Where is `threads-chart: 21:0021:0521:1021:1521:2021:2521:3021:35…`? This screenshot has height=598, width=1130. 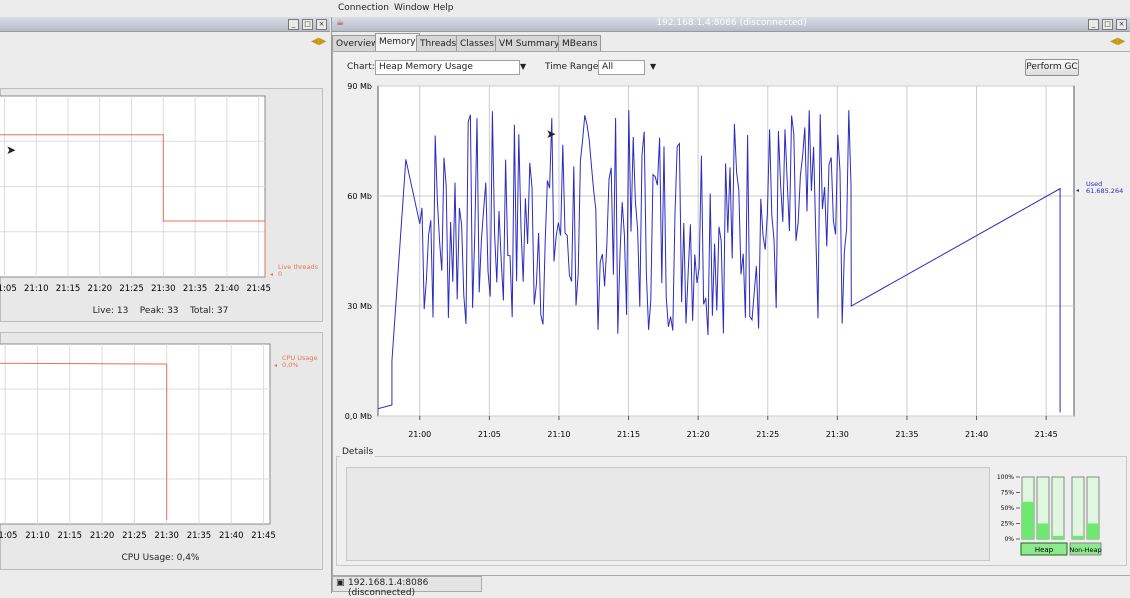 threads-chart: 21:0021:0521:1021:1521:2021:2521:3021:35… is located at coordinates (159, 194).